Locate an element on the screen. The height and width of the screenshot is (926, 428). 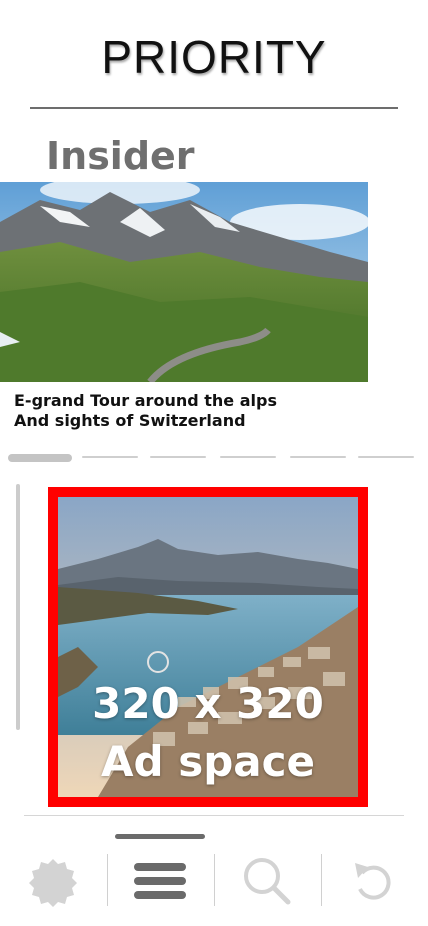
tab-menu is located at coordinates (160, 881).